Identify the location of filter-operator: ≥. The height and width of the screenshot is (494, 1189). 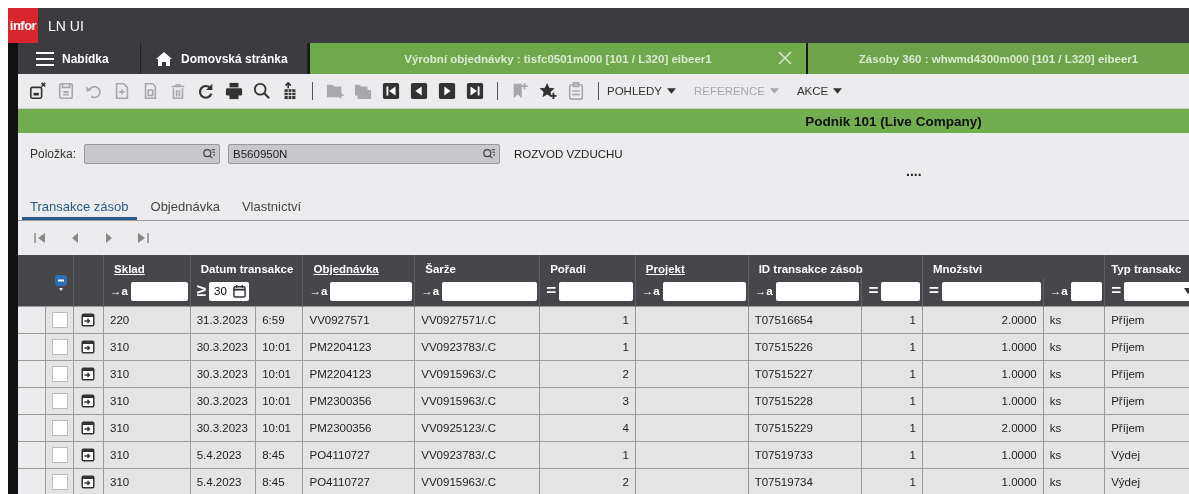
(201, 291).